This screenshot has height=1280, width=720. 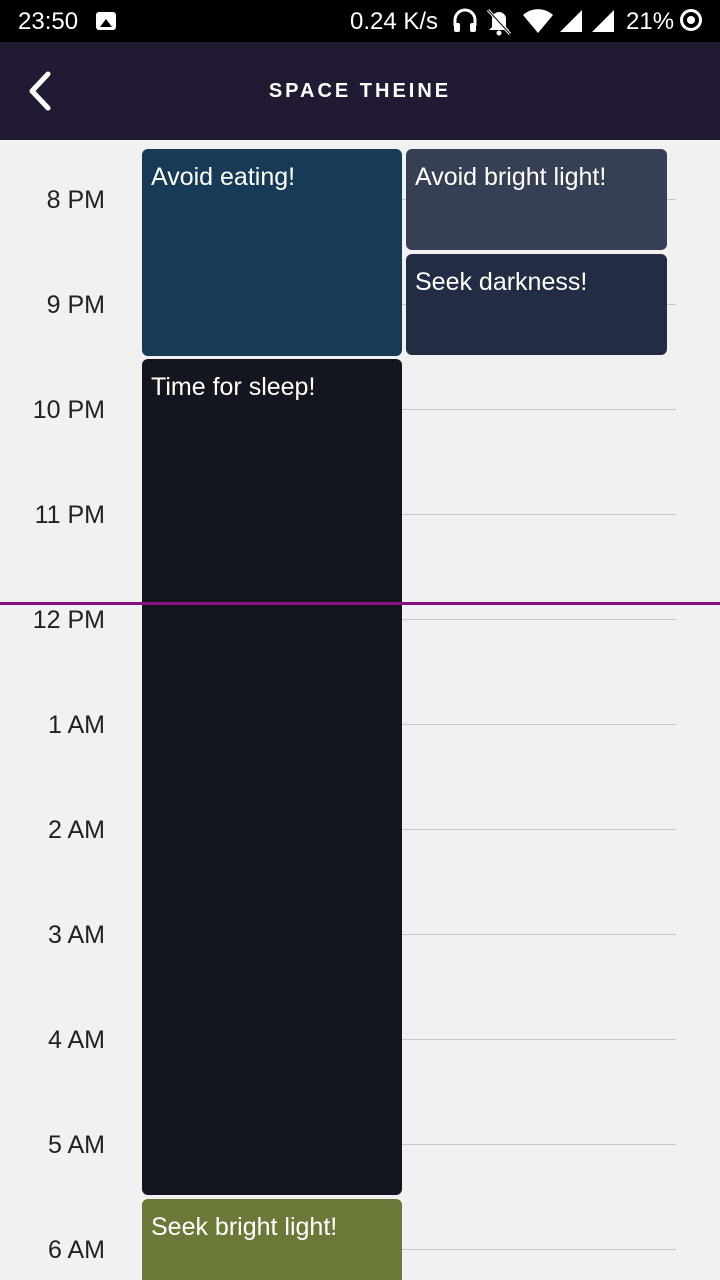 I want to click on hour-label: 9 PM, so click(x=75, y=305).